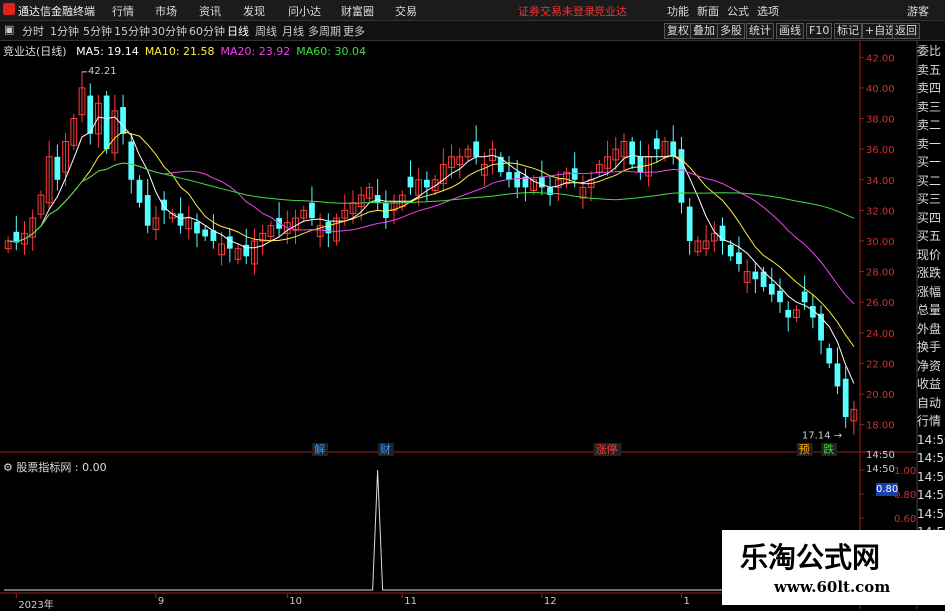 The height and width of the screenshot is (611, 945). Describe the element at coordinates (406, 11) in the screenshot. I see `menu-item: 交易` at that location.